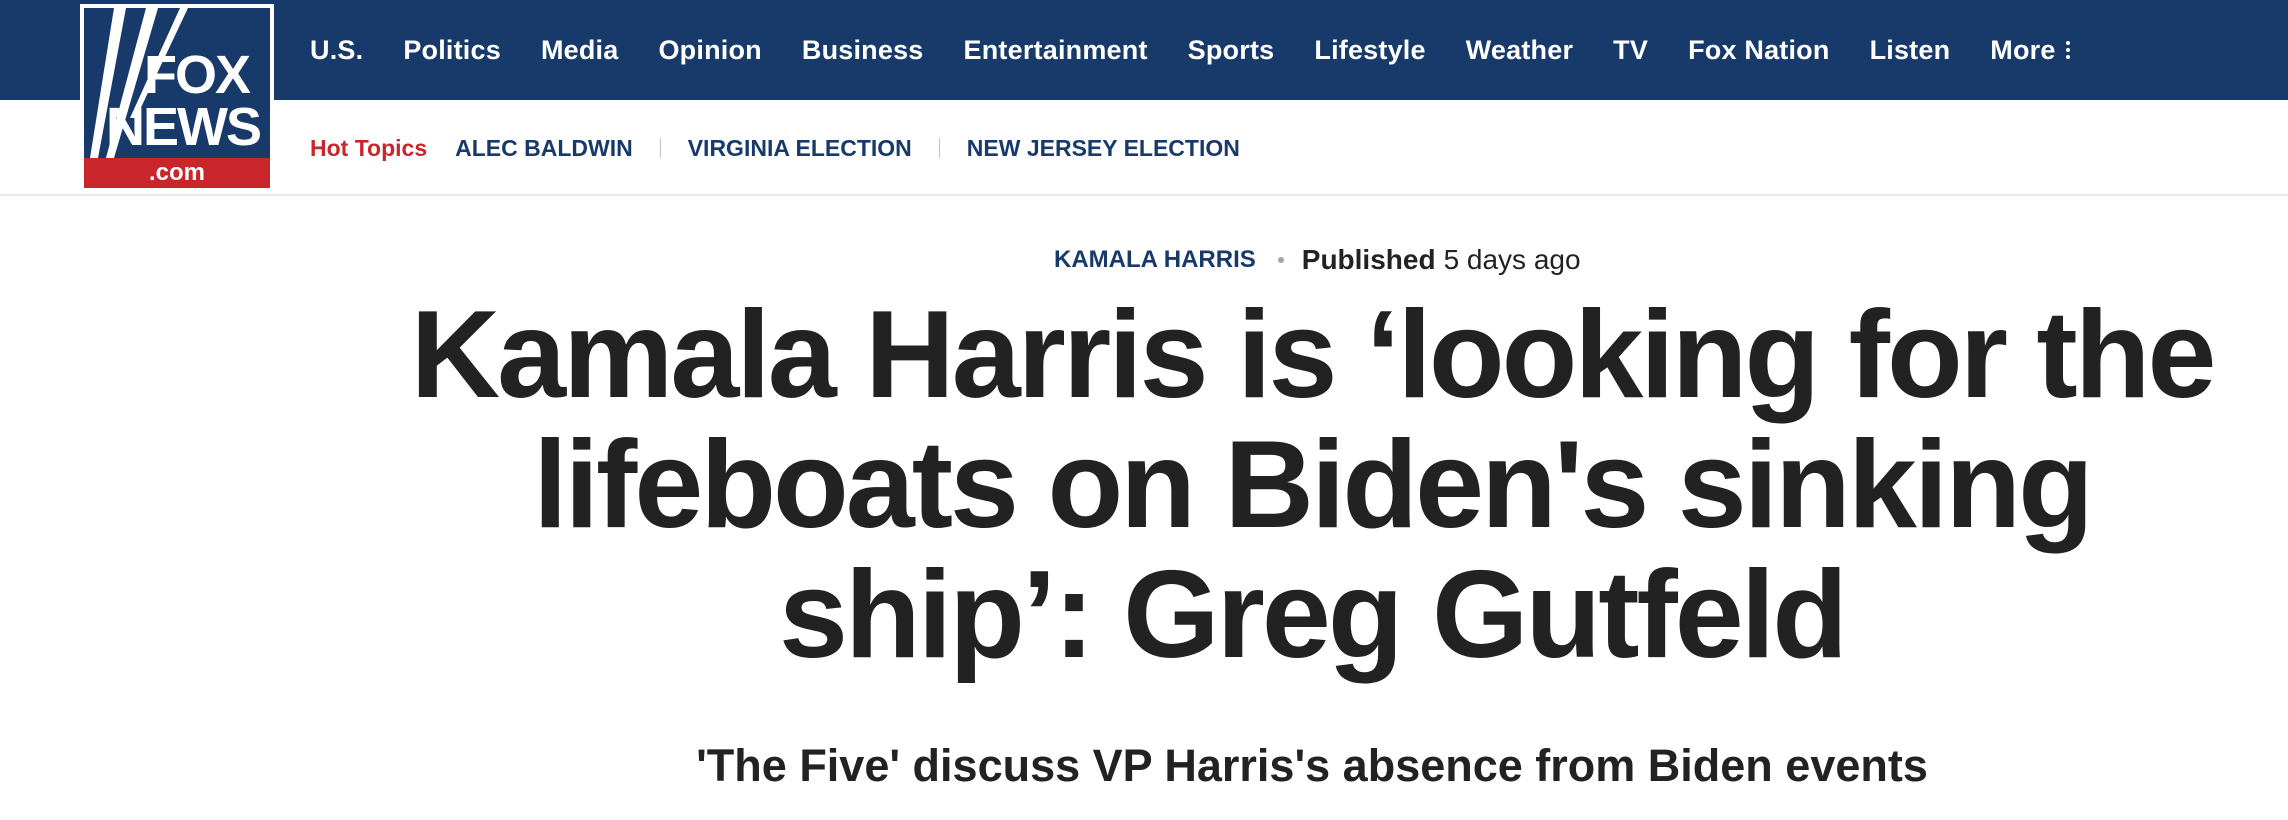  What do you see at coordinates (197, 75) in the screenshot?
I see `logo-fox-text: FOX` at bounding box center [197, 75].